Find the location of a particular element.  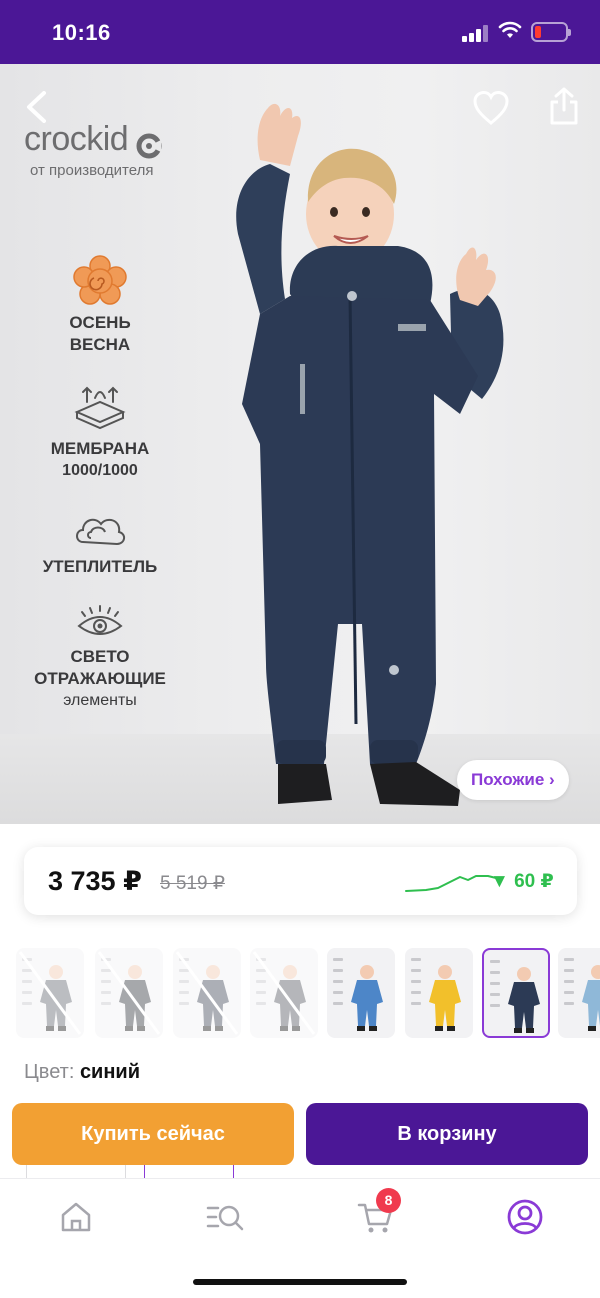

feature-season: ОСЕНЬ ВЕСНА is located at coordinates (100, 305).